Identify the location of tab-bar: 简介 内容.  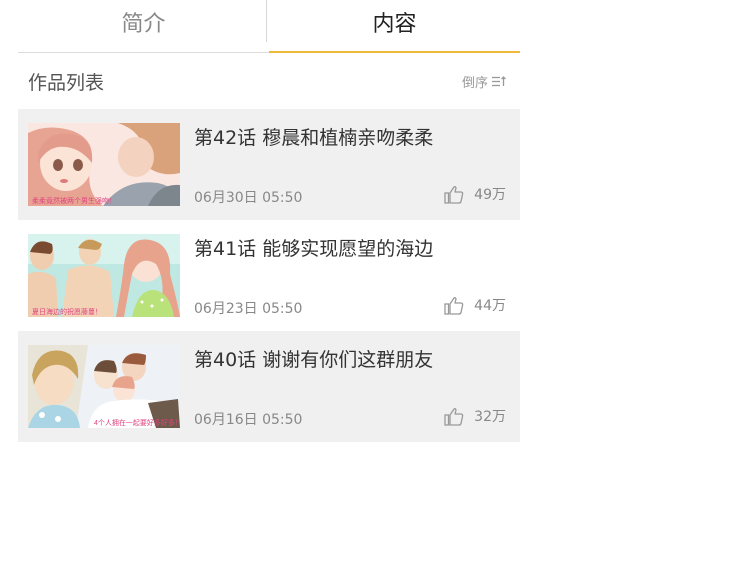
(269, 26).